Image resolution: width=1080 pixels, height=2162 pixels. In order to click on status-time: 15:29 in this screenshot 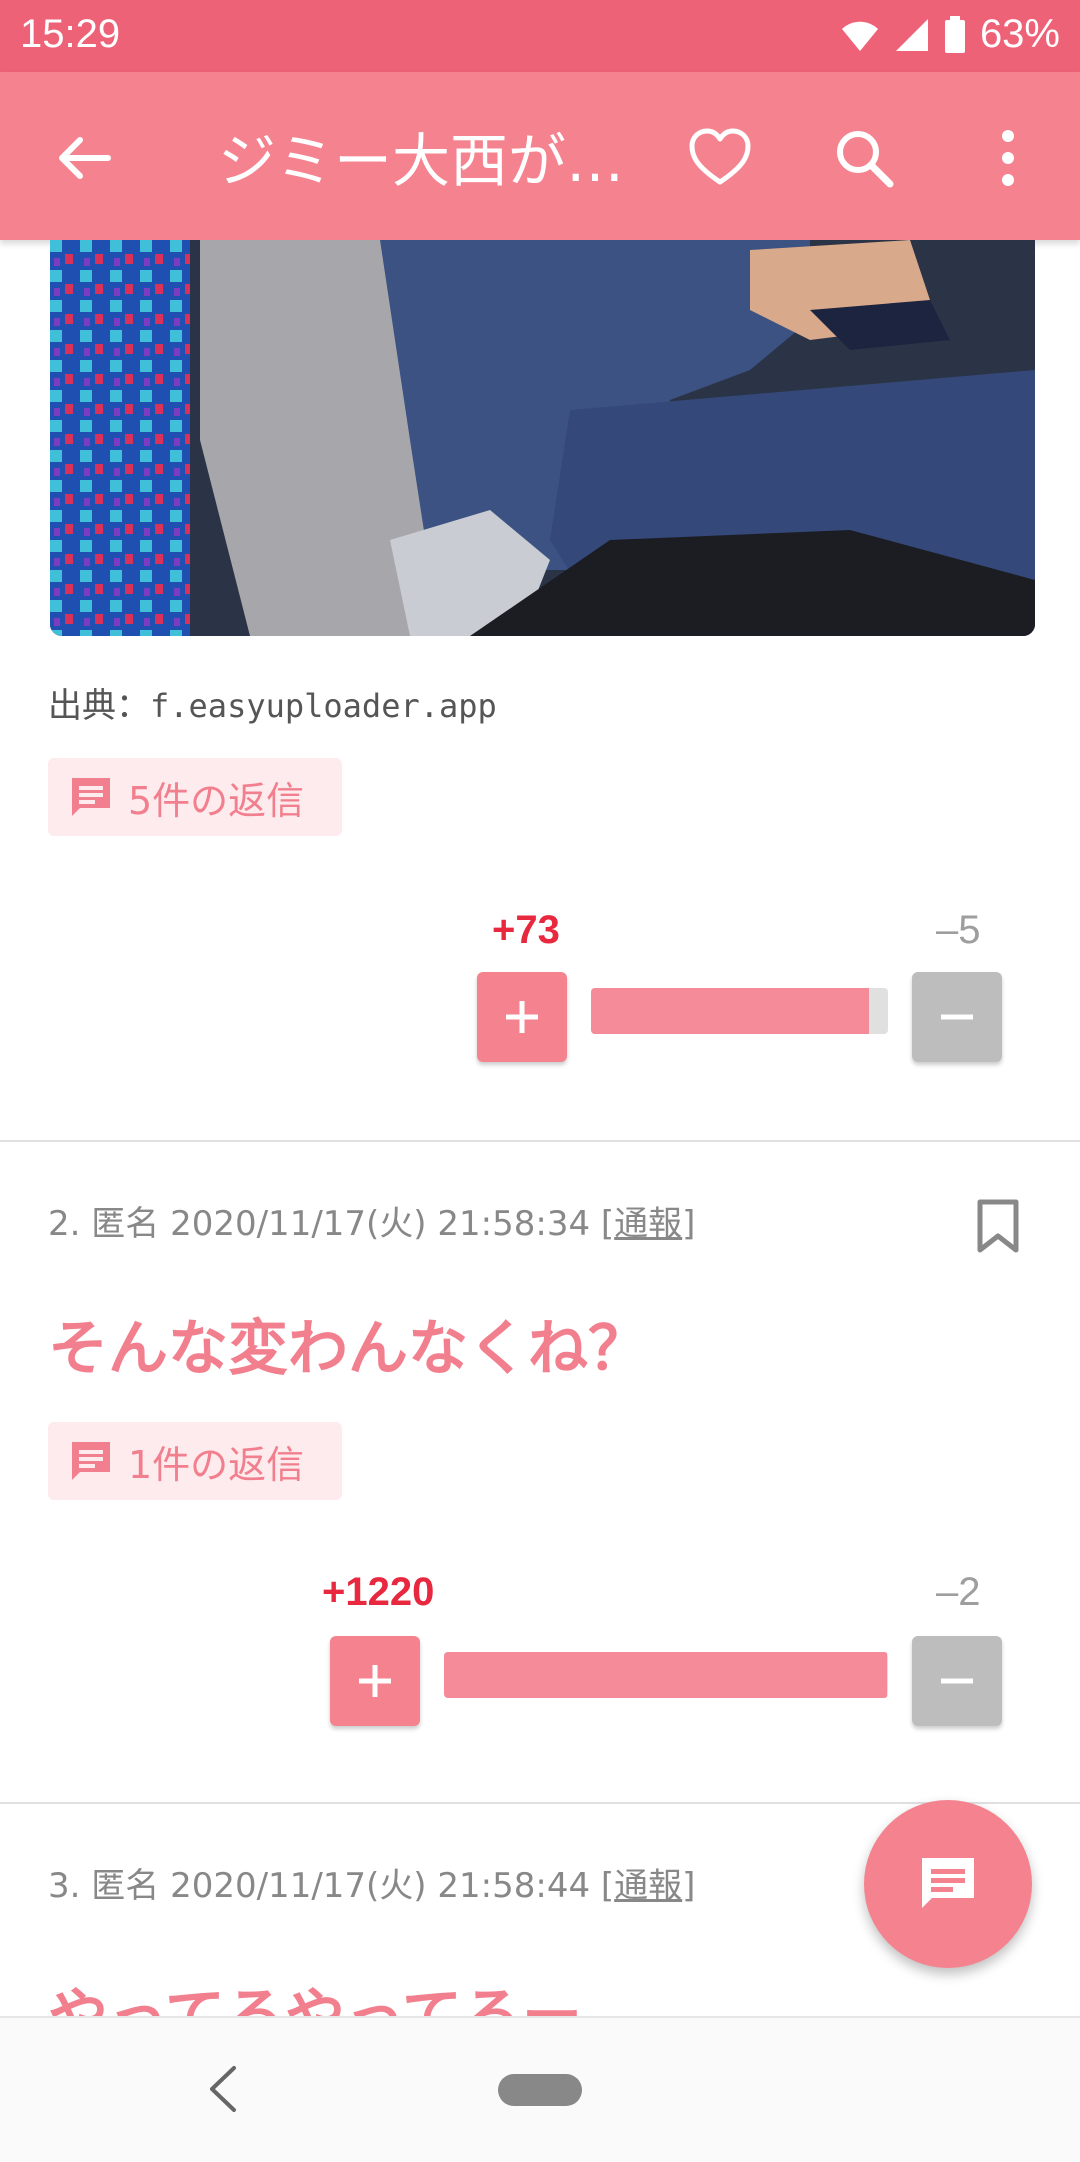, I will do `click(70, 34)`.